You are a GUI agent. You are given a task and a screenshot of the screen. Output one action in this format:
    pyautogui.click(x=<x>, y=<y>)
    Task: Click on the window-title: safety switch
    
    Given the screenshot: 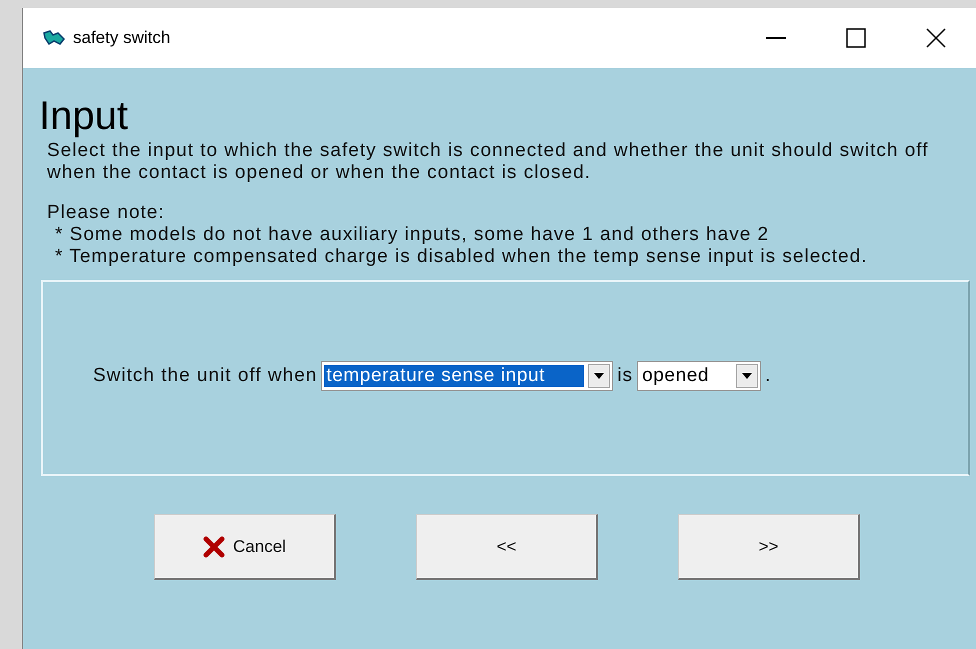 What is the action you would take?
    pyautogui.click(x=122, y=38)
    